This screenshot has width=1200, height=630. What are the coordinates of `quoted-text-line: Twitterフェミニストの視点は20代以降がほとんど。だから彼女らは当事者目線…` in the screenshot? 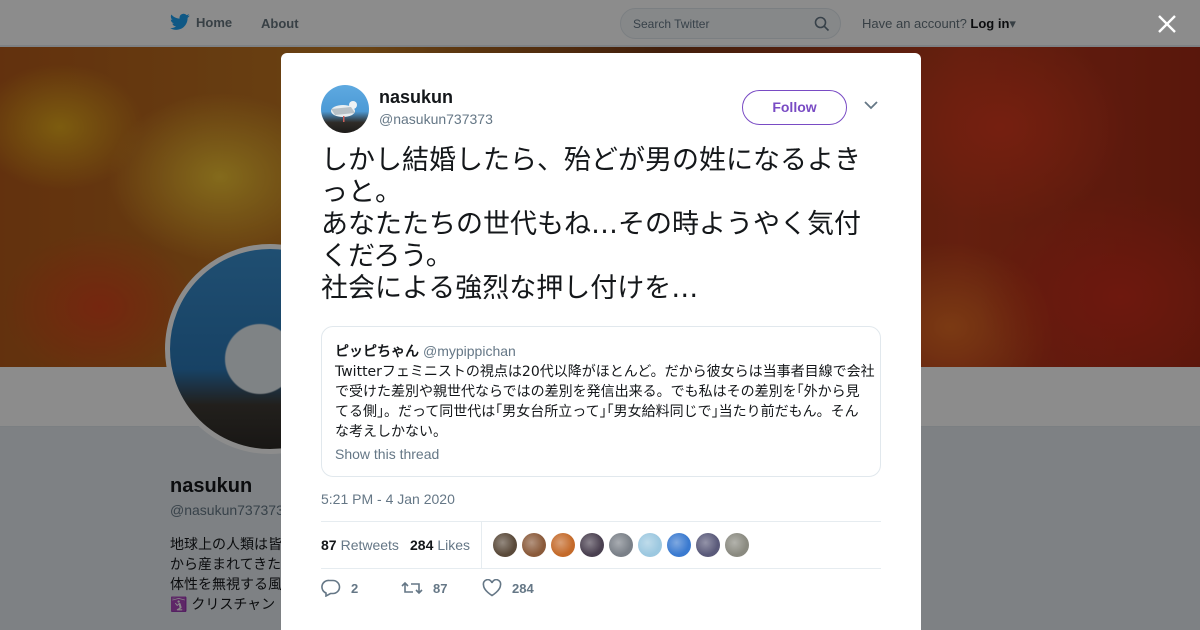 It's located at (605, 372).